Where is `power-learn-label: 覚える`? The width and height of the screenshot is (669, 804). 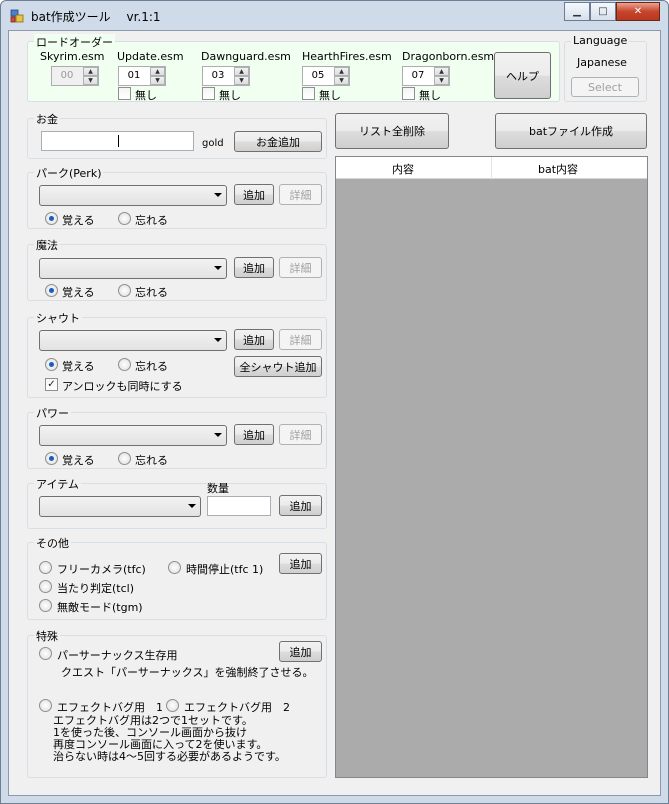 power-learn-label: 覚える is located at coordinates (78, 460).